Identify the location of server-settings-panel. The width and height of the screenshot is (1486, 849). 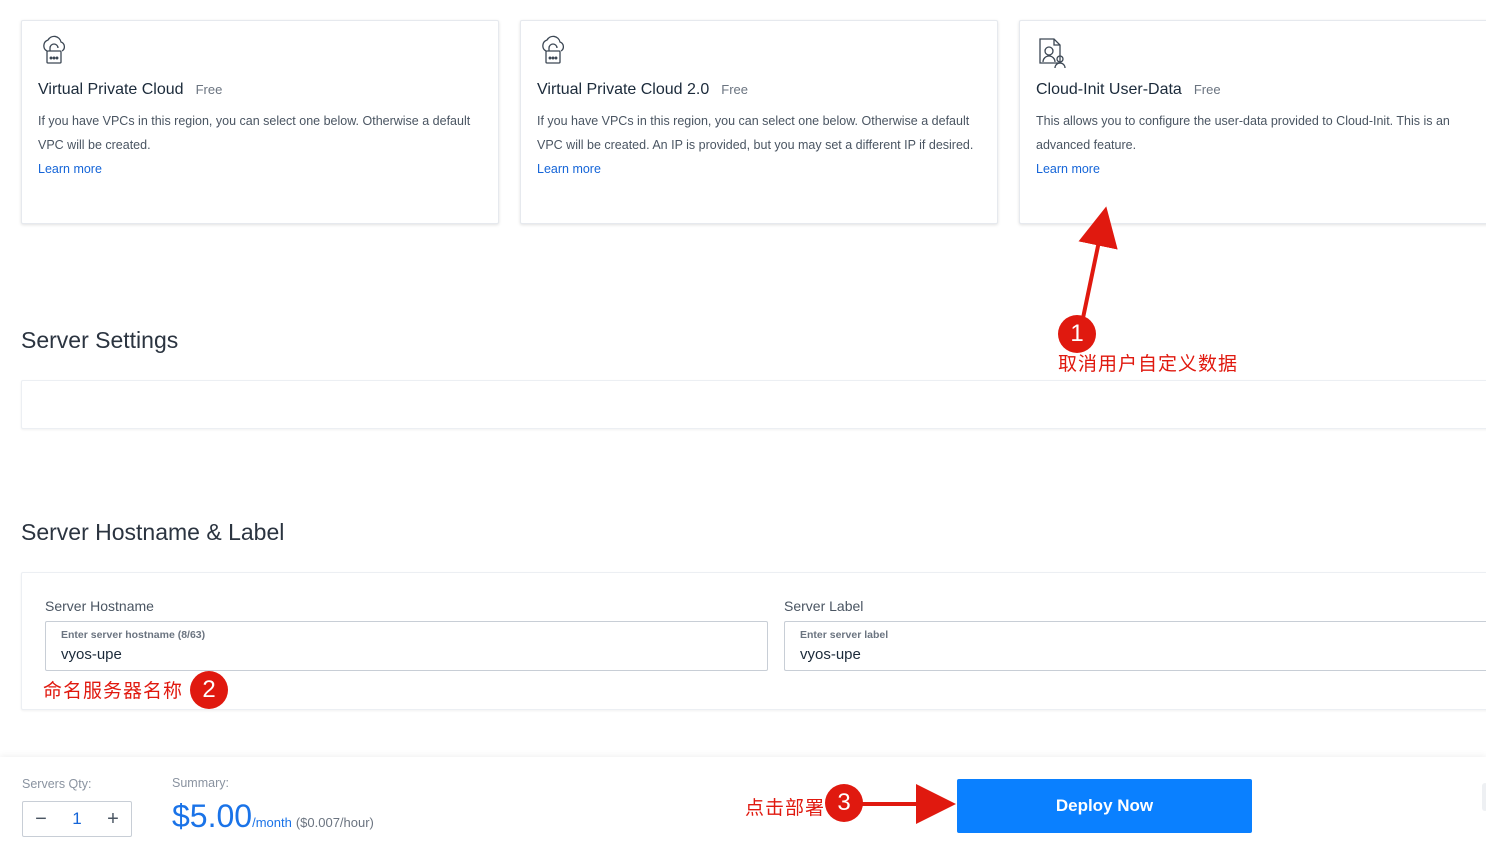
(753, 404).